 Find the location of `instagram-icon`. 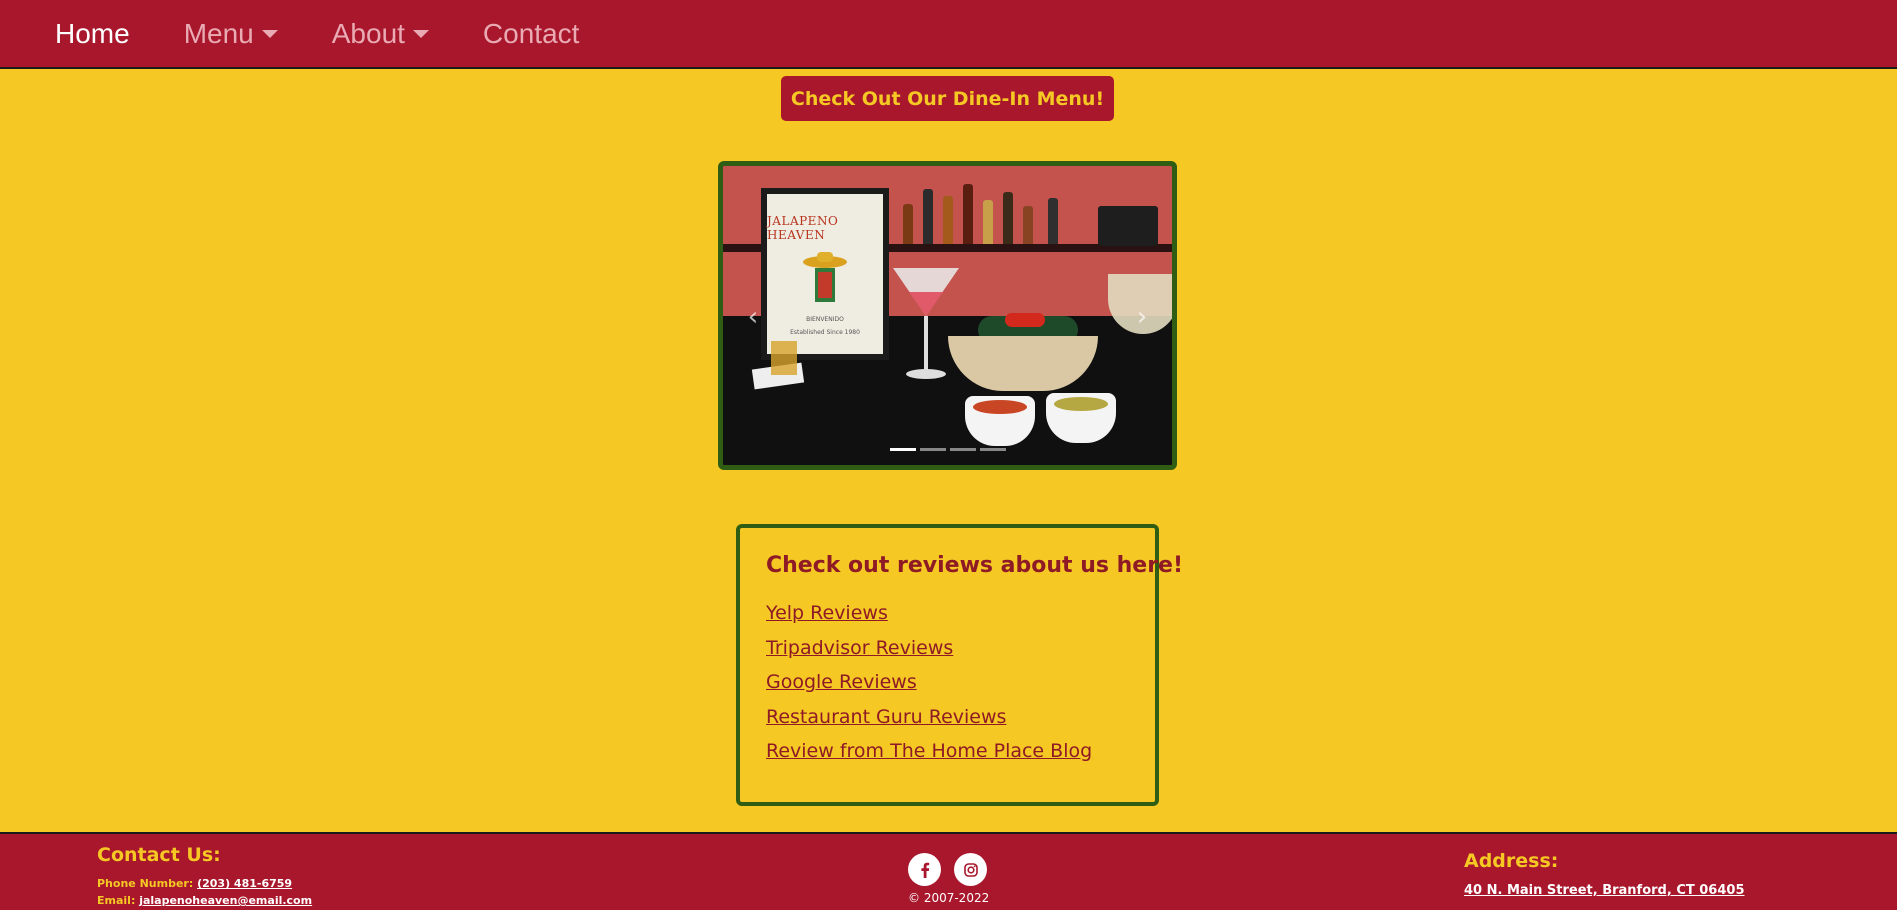

instagram-icon is located at coordinates (970, 869).